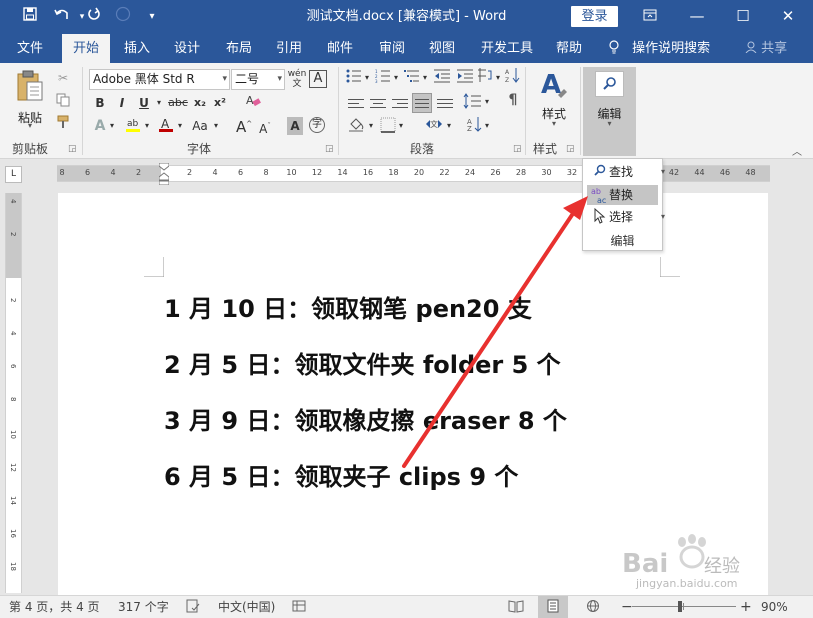  I want to click on paragraph-launcher-icon: ◲, so click(517, 149).